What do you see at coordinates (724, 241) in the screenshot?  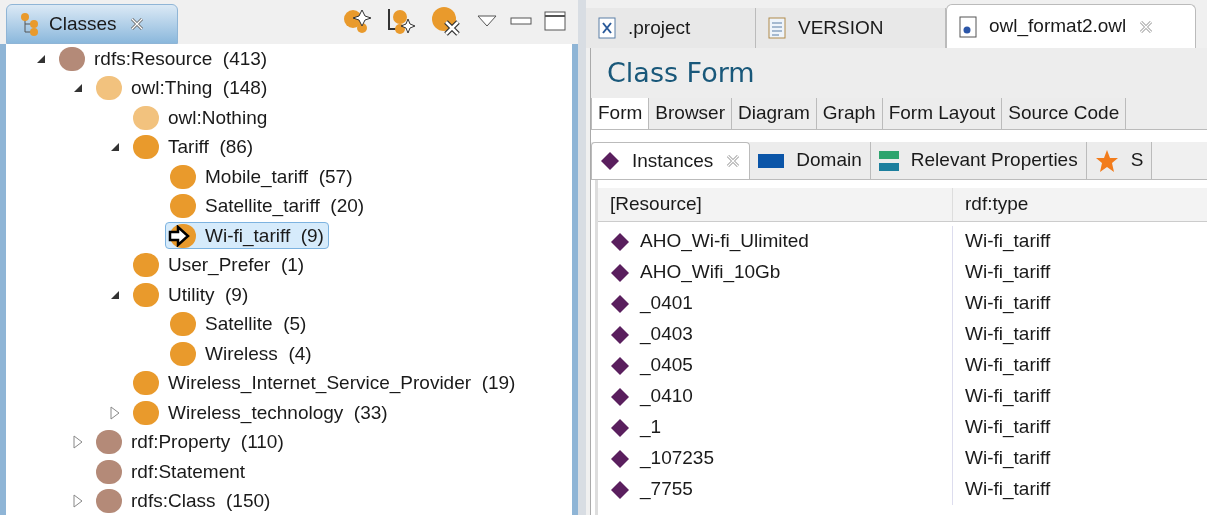 I see `table-cell-text: AHO_Wi-fi_Ulimited` at bounding box center [724, 241].